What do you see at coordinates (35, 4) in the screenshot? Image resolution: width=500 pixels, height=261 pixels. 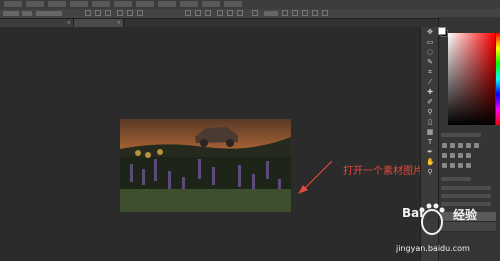 I see `menu-edit` at bounding box center [35, 4].